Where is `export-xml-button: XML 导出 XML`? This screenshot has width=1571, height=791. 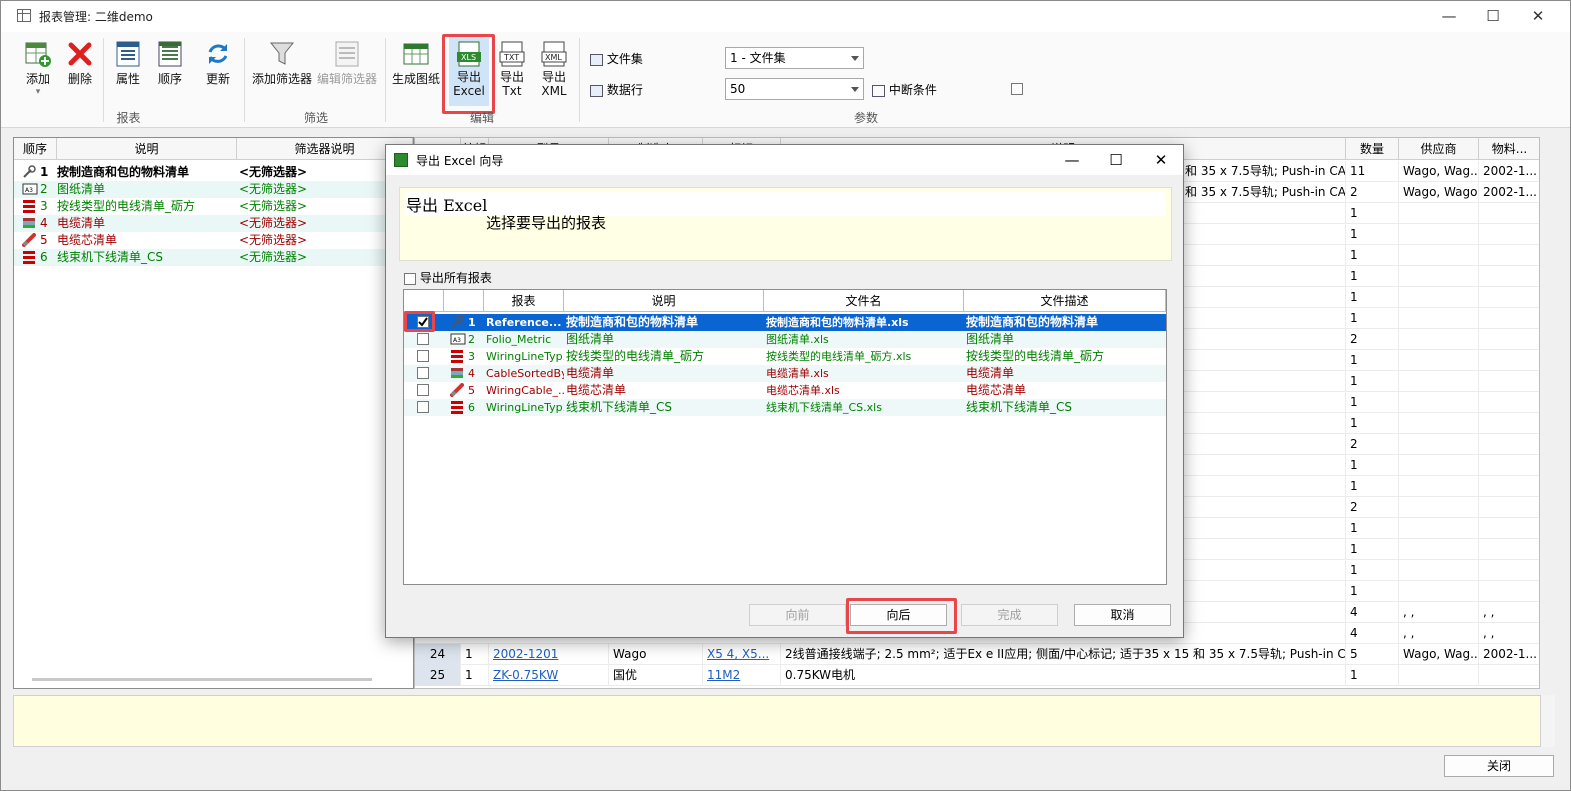 export-xml-button: XML 导出 XML is located at coordinates (554, 67).